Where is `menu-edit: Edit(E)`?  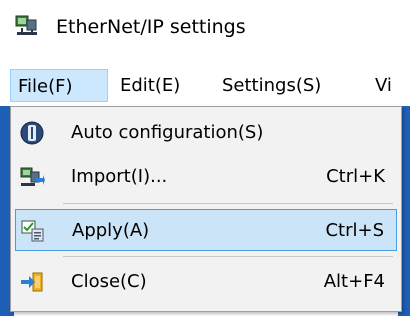
menu-edit: Edit(E) is located at coordinates (161, 85).